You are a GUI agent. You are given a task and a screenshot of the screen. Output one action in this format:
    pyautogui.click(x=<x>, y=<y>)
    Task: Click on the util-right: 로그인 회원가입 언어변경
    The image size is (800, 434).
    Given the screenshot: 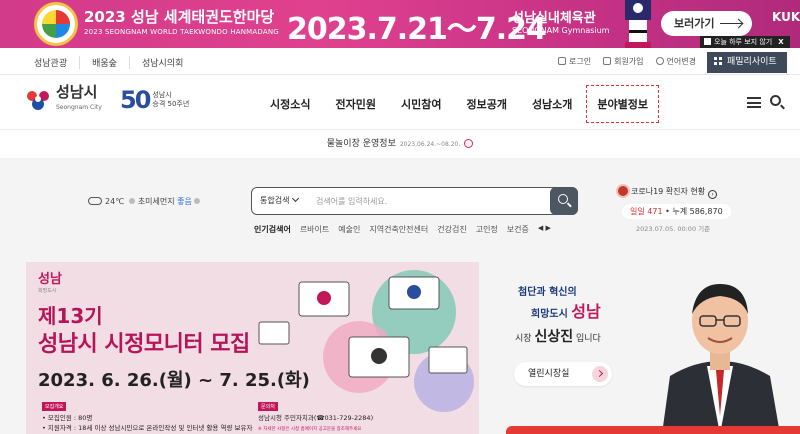 What is the action you would take?
    pyautogui.click(x=627, y=61)
    